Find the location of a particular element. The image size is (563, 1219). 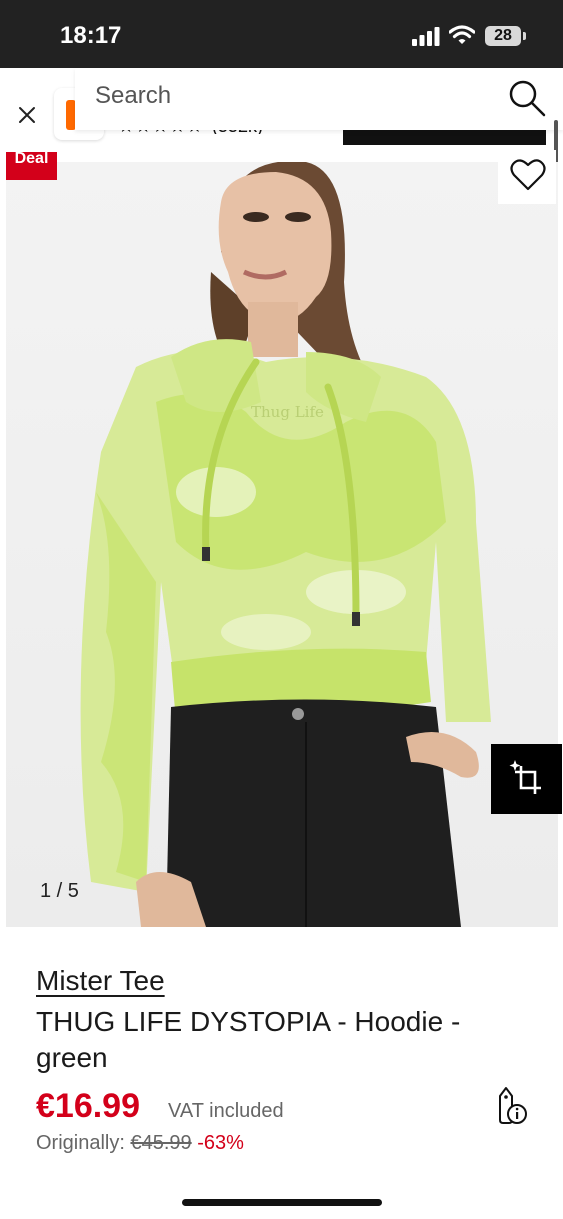

home-indicator is located at coordinates (282, 1202).